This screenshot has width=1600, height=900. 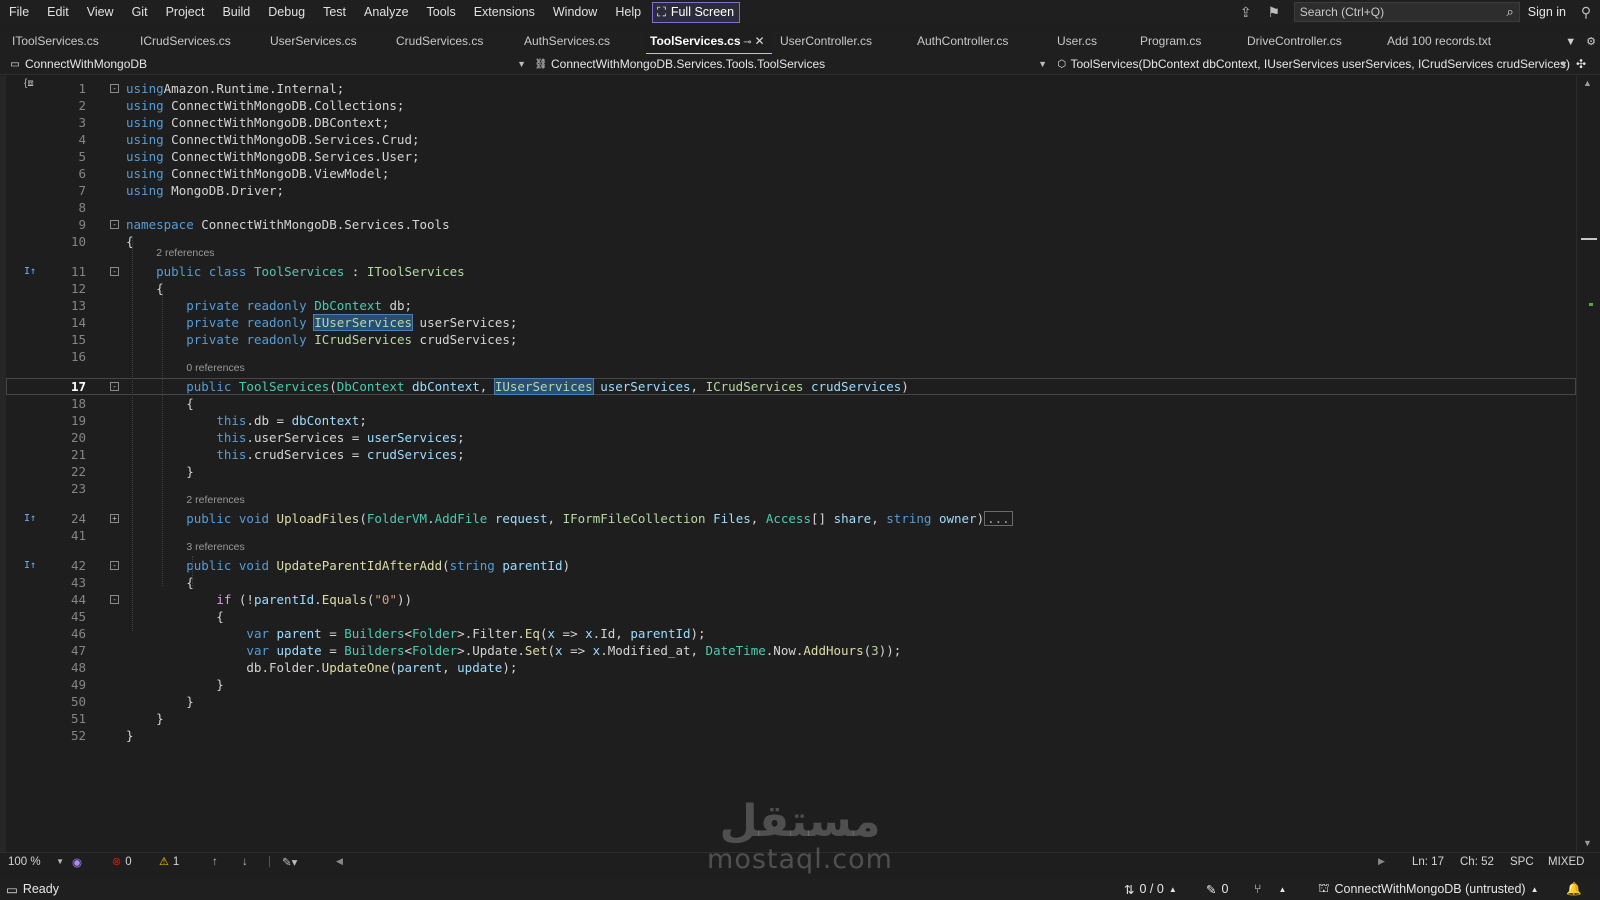 What do you see at coordinates (628, 12) in the screenshot?
I see `menu-help: Help` at bounding box center [628, 12].